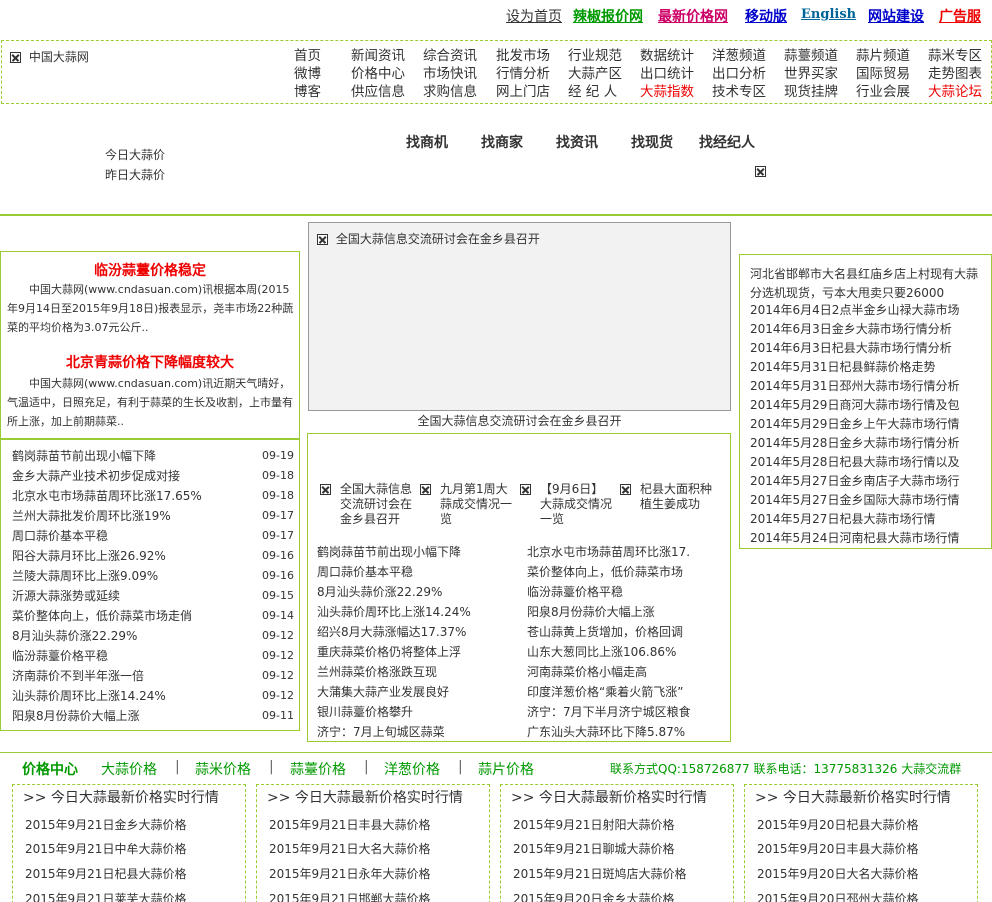 The height and width of the screenshot is (902, 992). Describe the element at coordinates (595, 56) in the screenshot. I see `nav-item: 行业规范` at that location.